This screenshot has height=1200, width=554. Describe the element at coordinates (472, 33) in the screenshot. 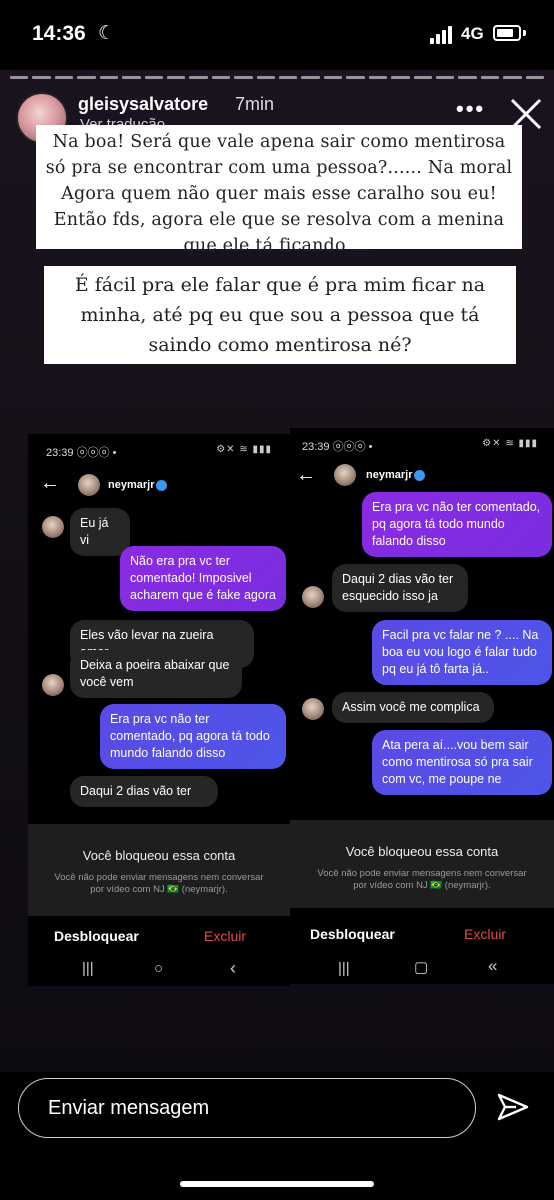

I see `network-type: 4G` at that location.